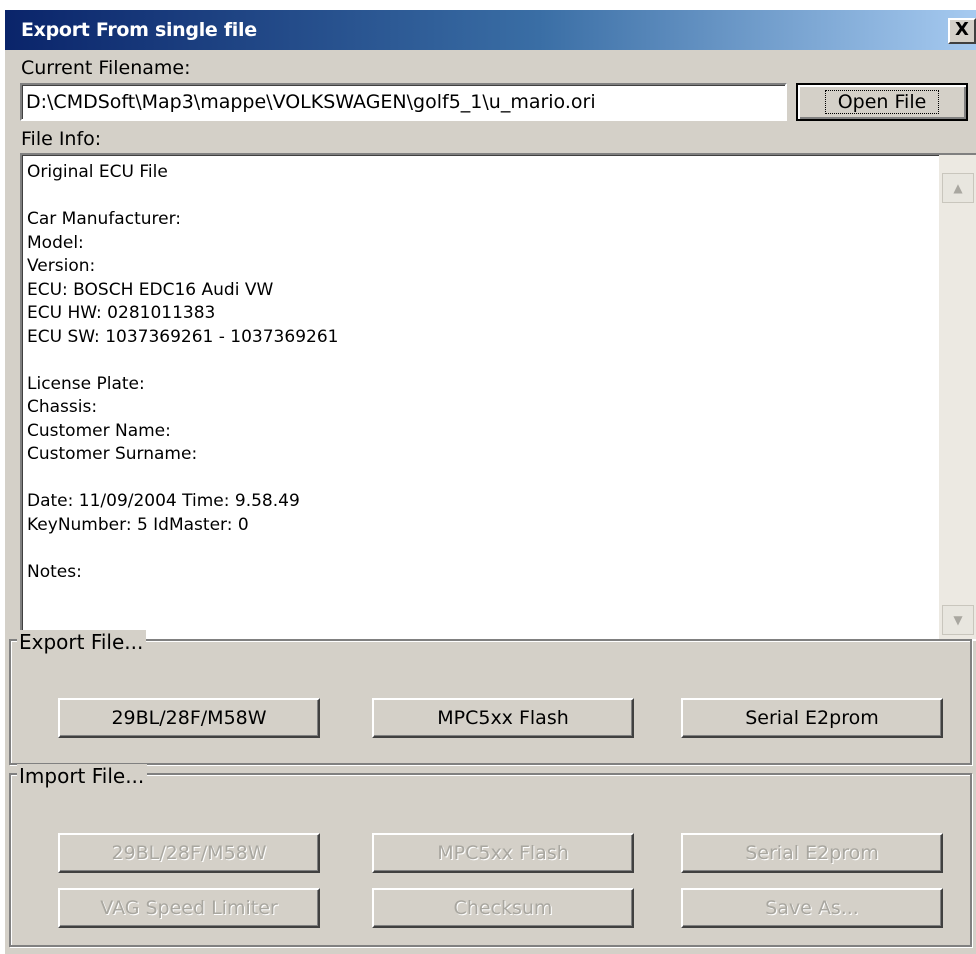 This screenshot has height=954, width=976. I want to click on open-file-label: Open File, so click(882, 102).